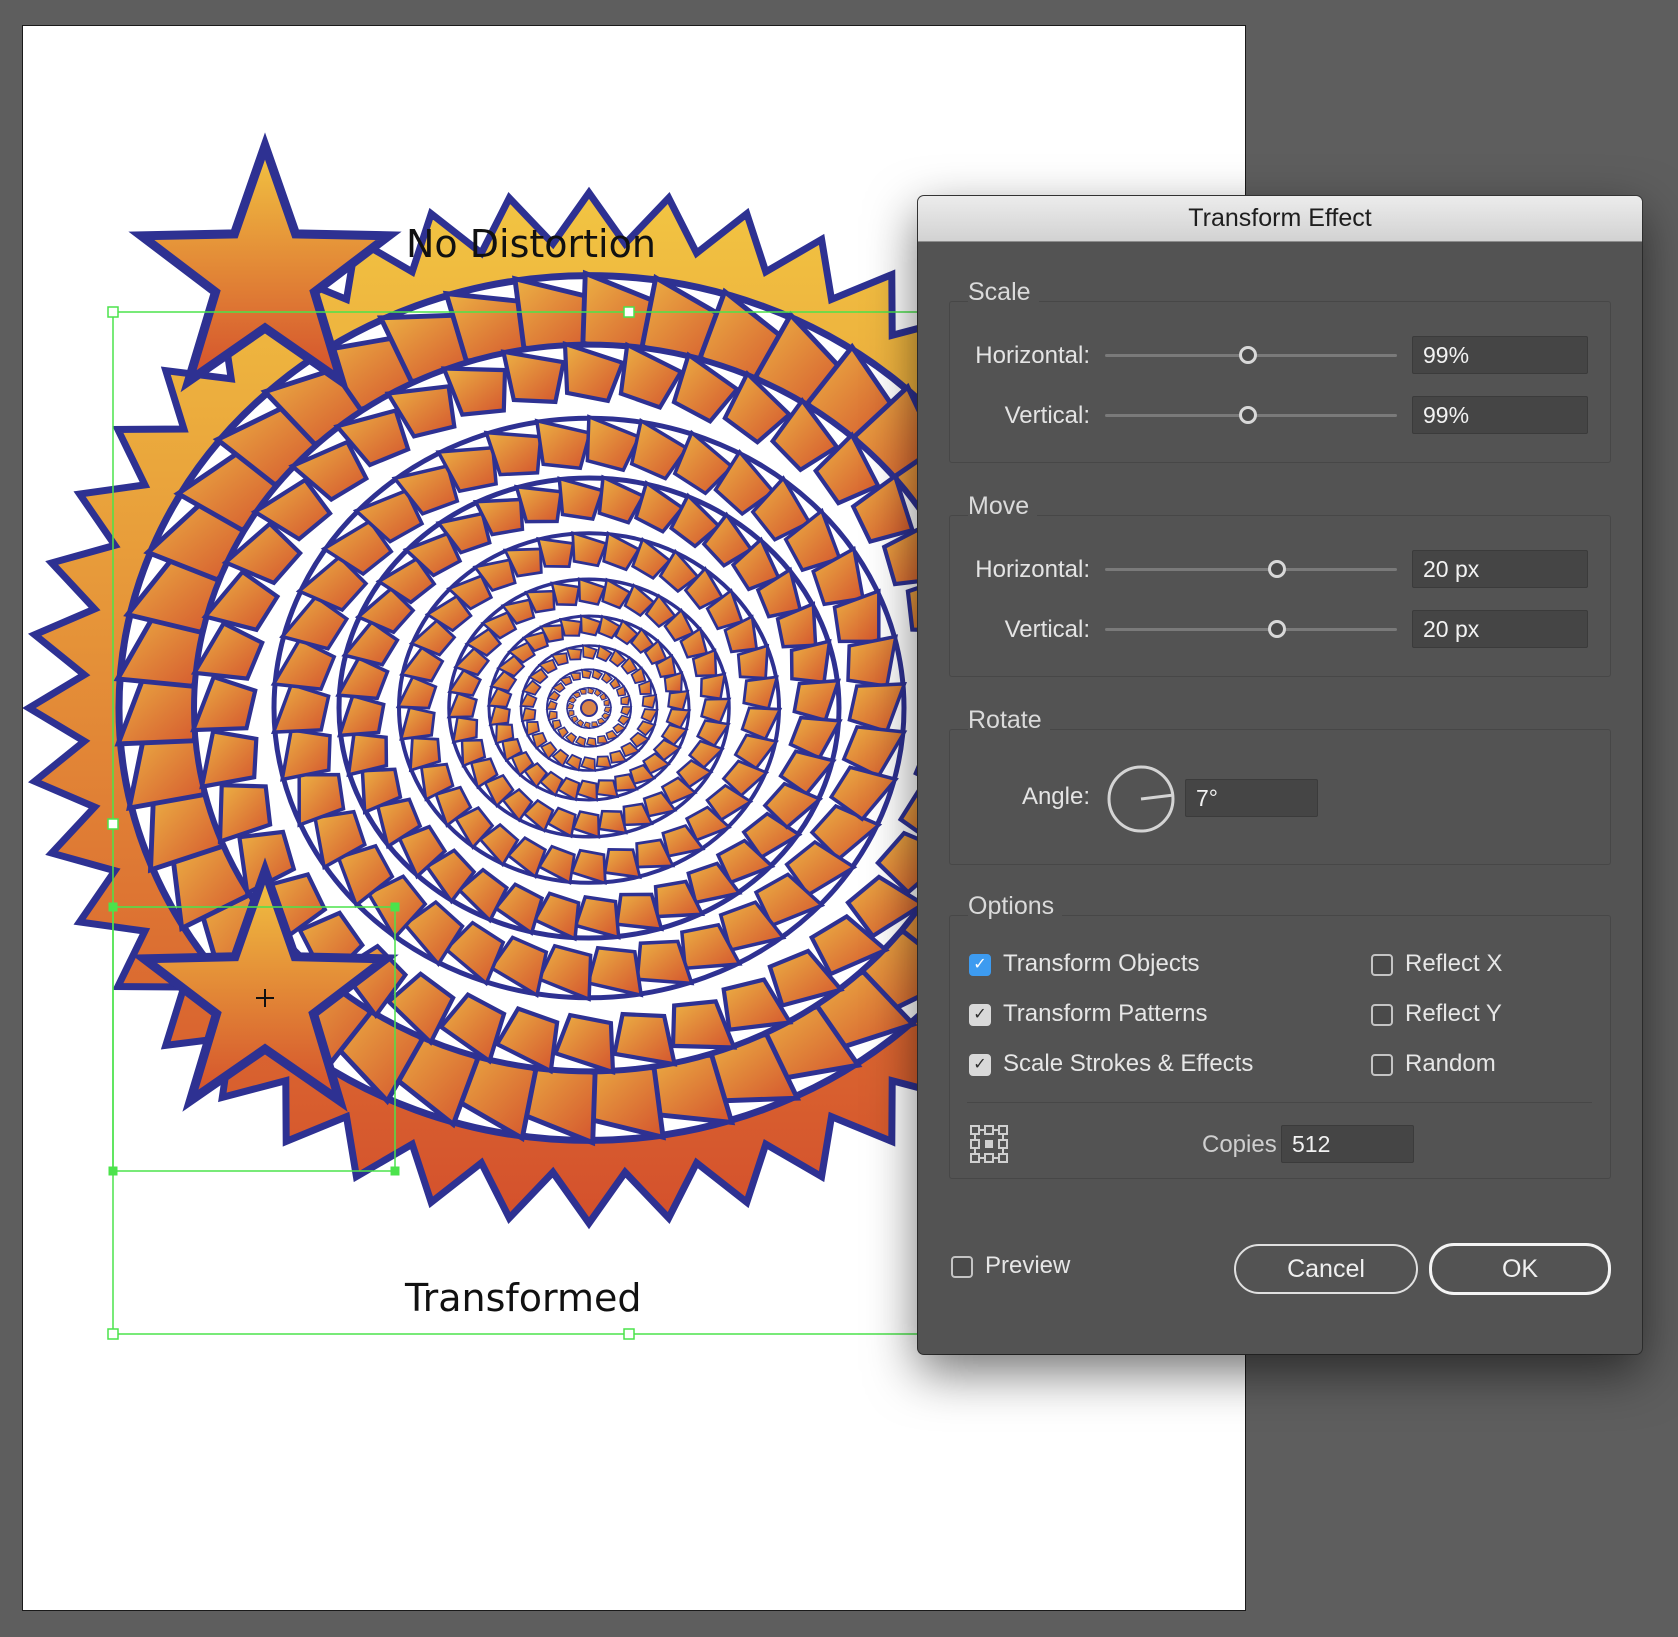  Describe the element at coordinates (1047, 629) in the screenshot. I see `move-vertical-label: Vertical:` at that location.